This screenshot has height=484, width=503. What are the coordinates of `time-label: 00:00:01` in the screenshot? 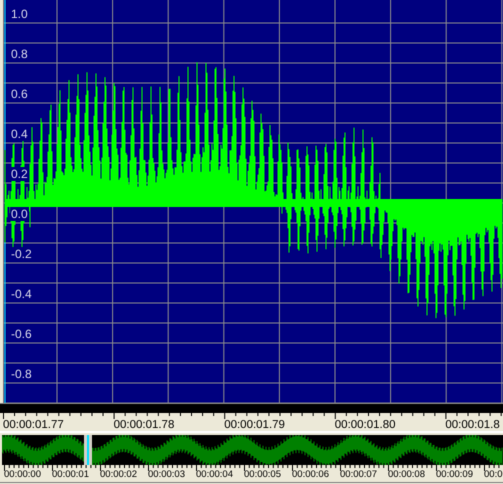 It's located at (70, 474).